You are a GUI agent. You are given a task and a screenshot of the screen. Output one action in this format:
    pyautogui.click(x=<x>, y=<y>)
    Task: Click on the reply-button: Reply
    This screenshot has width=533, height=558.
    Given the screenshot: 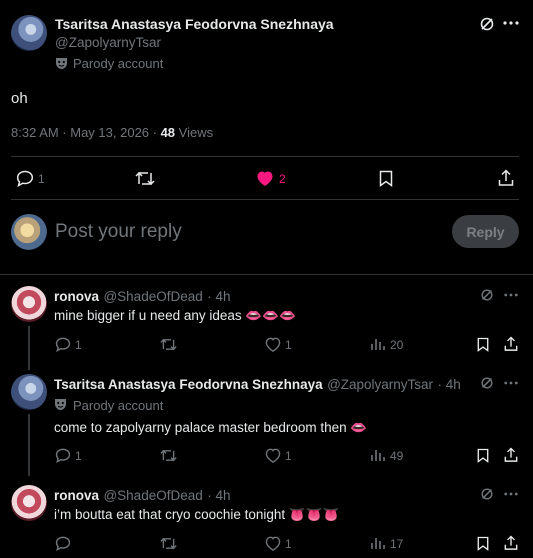 What is the action you would take?
    pyautogui.click(x=485, y=231)
    